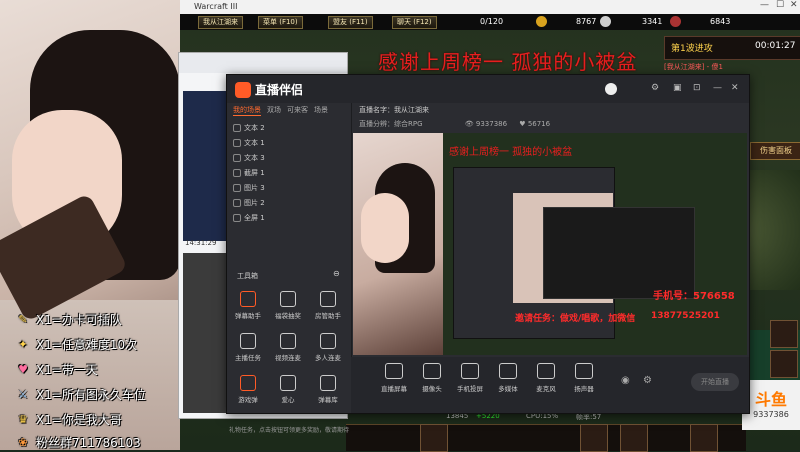 The image size is (800, 452). What do you see at coordinates (720, 21) in the screenshot?
I see `hp-counter: 6843` at bounding box center [720, 21].